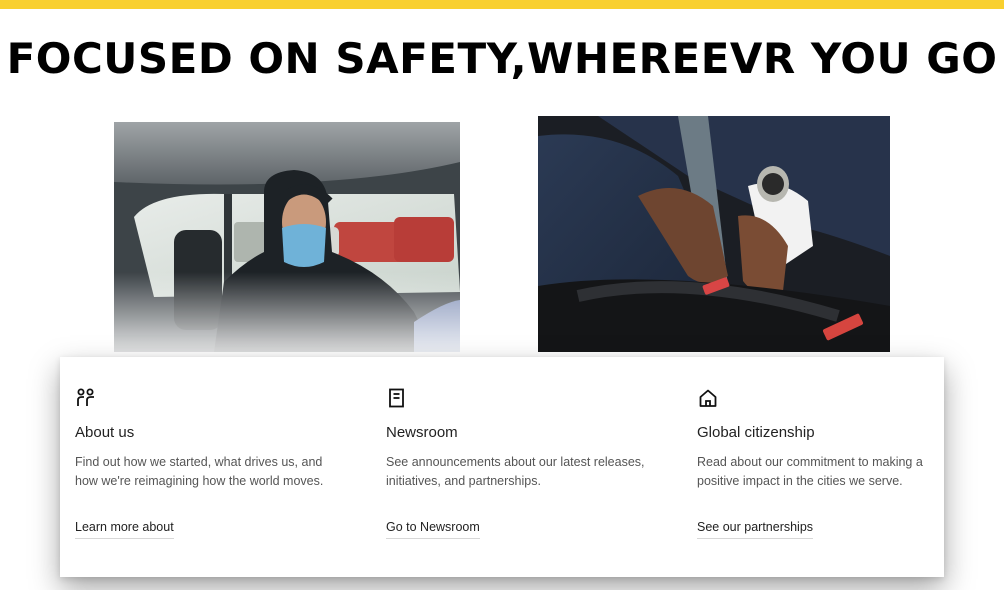  What do you see at coordinates (85, 397) in the screenshot?
I see `people-icon` at bounding box center [85, 397].